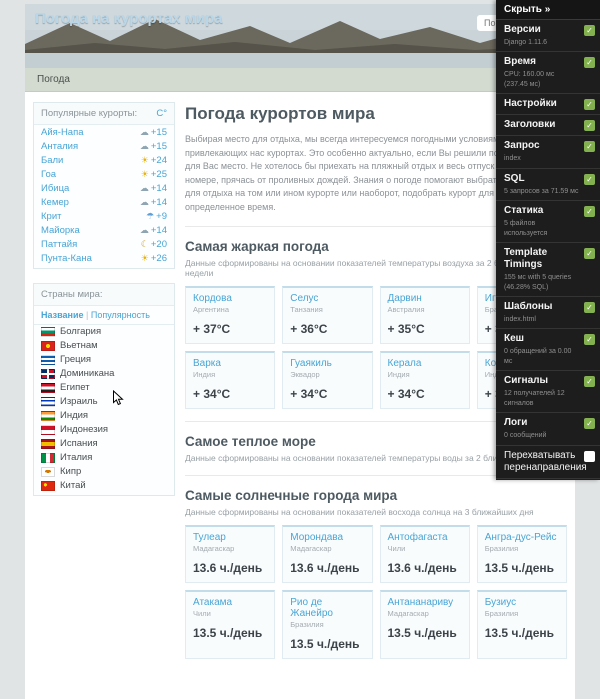  I want to click on debug-panel-logging: Логи 0 сообщений ✓, so click(548, 429).